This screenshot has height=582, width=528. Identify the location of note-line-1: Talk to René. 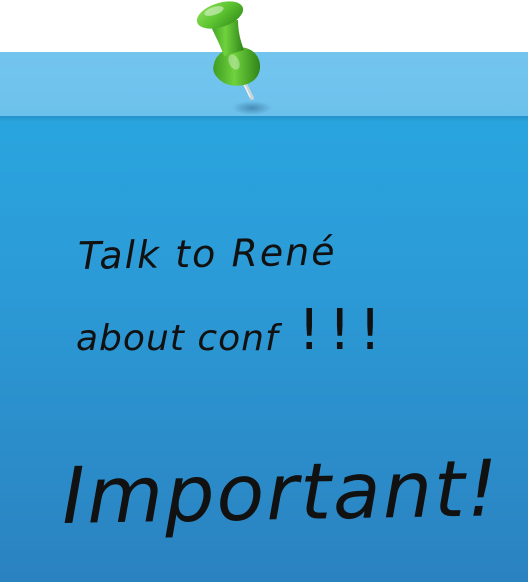
(207, 253).